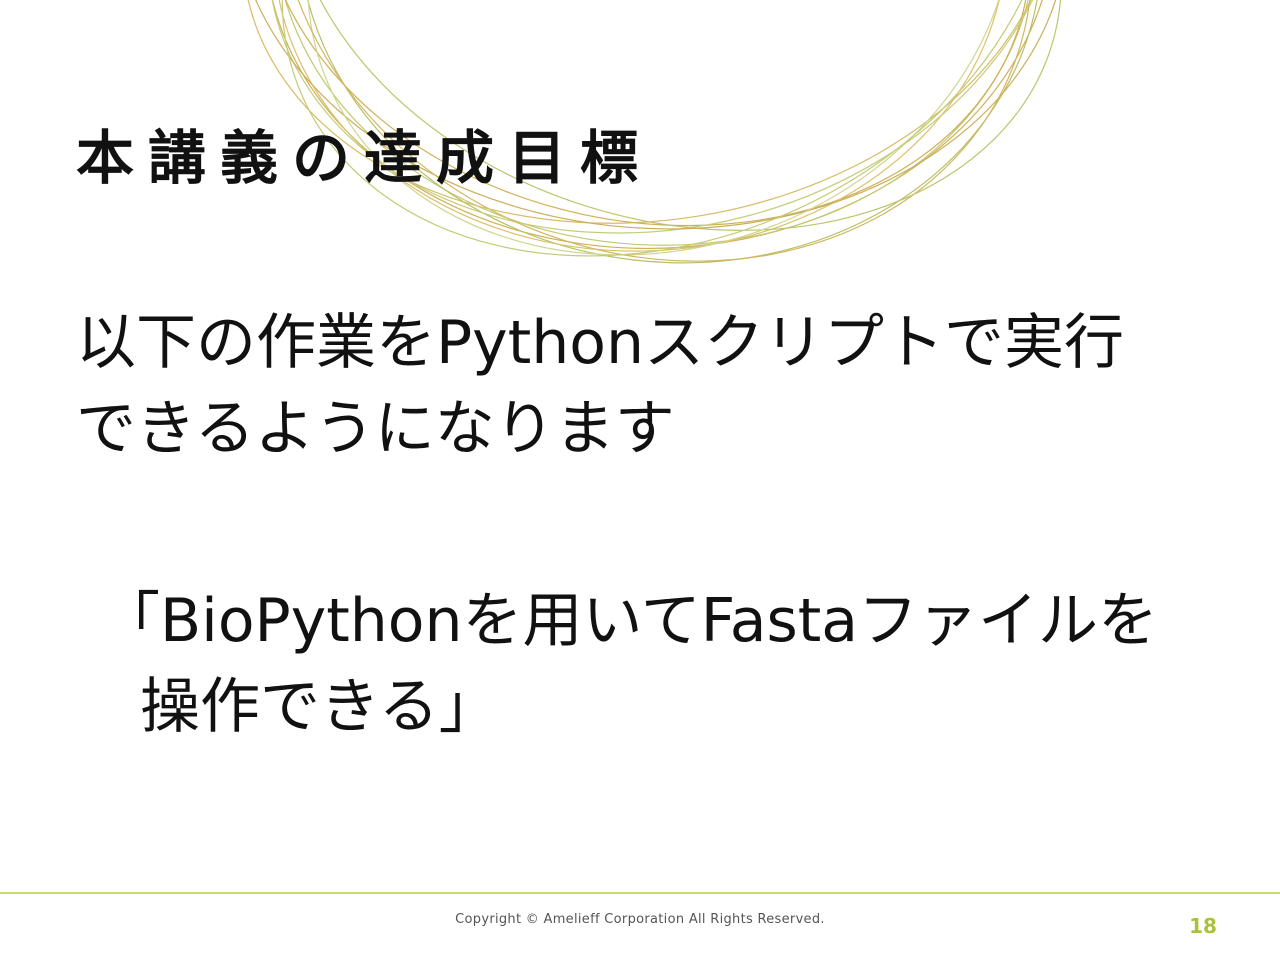 Image resolution: width=1280 pixels, height=960 pixels. Describe the element at coordinates (600, 386) in the screenshot. I see `body-text: 以下の作業をPythonスクリプトで実行 できるようになります` at that location.